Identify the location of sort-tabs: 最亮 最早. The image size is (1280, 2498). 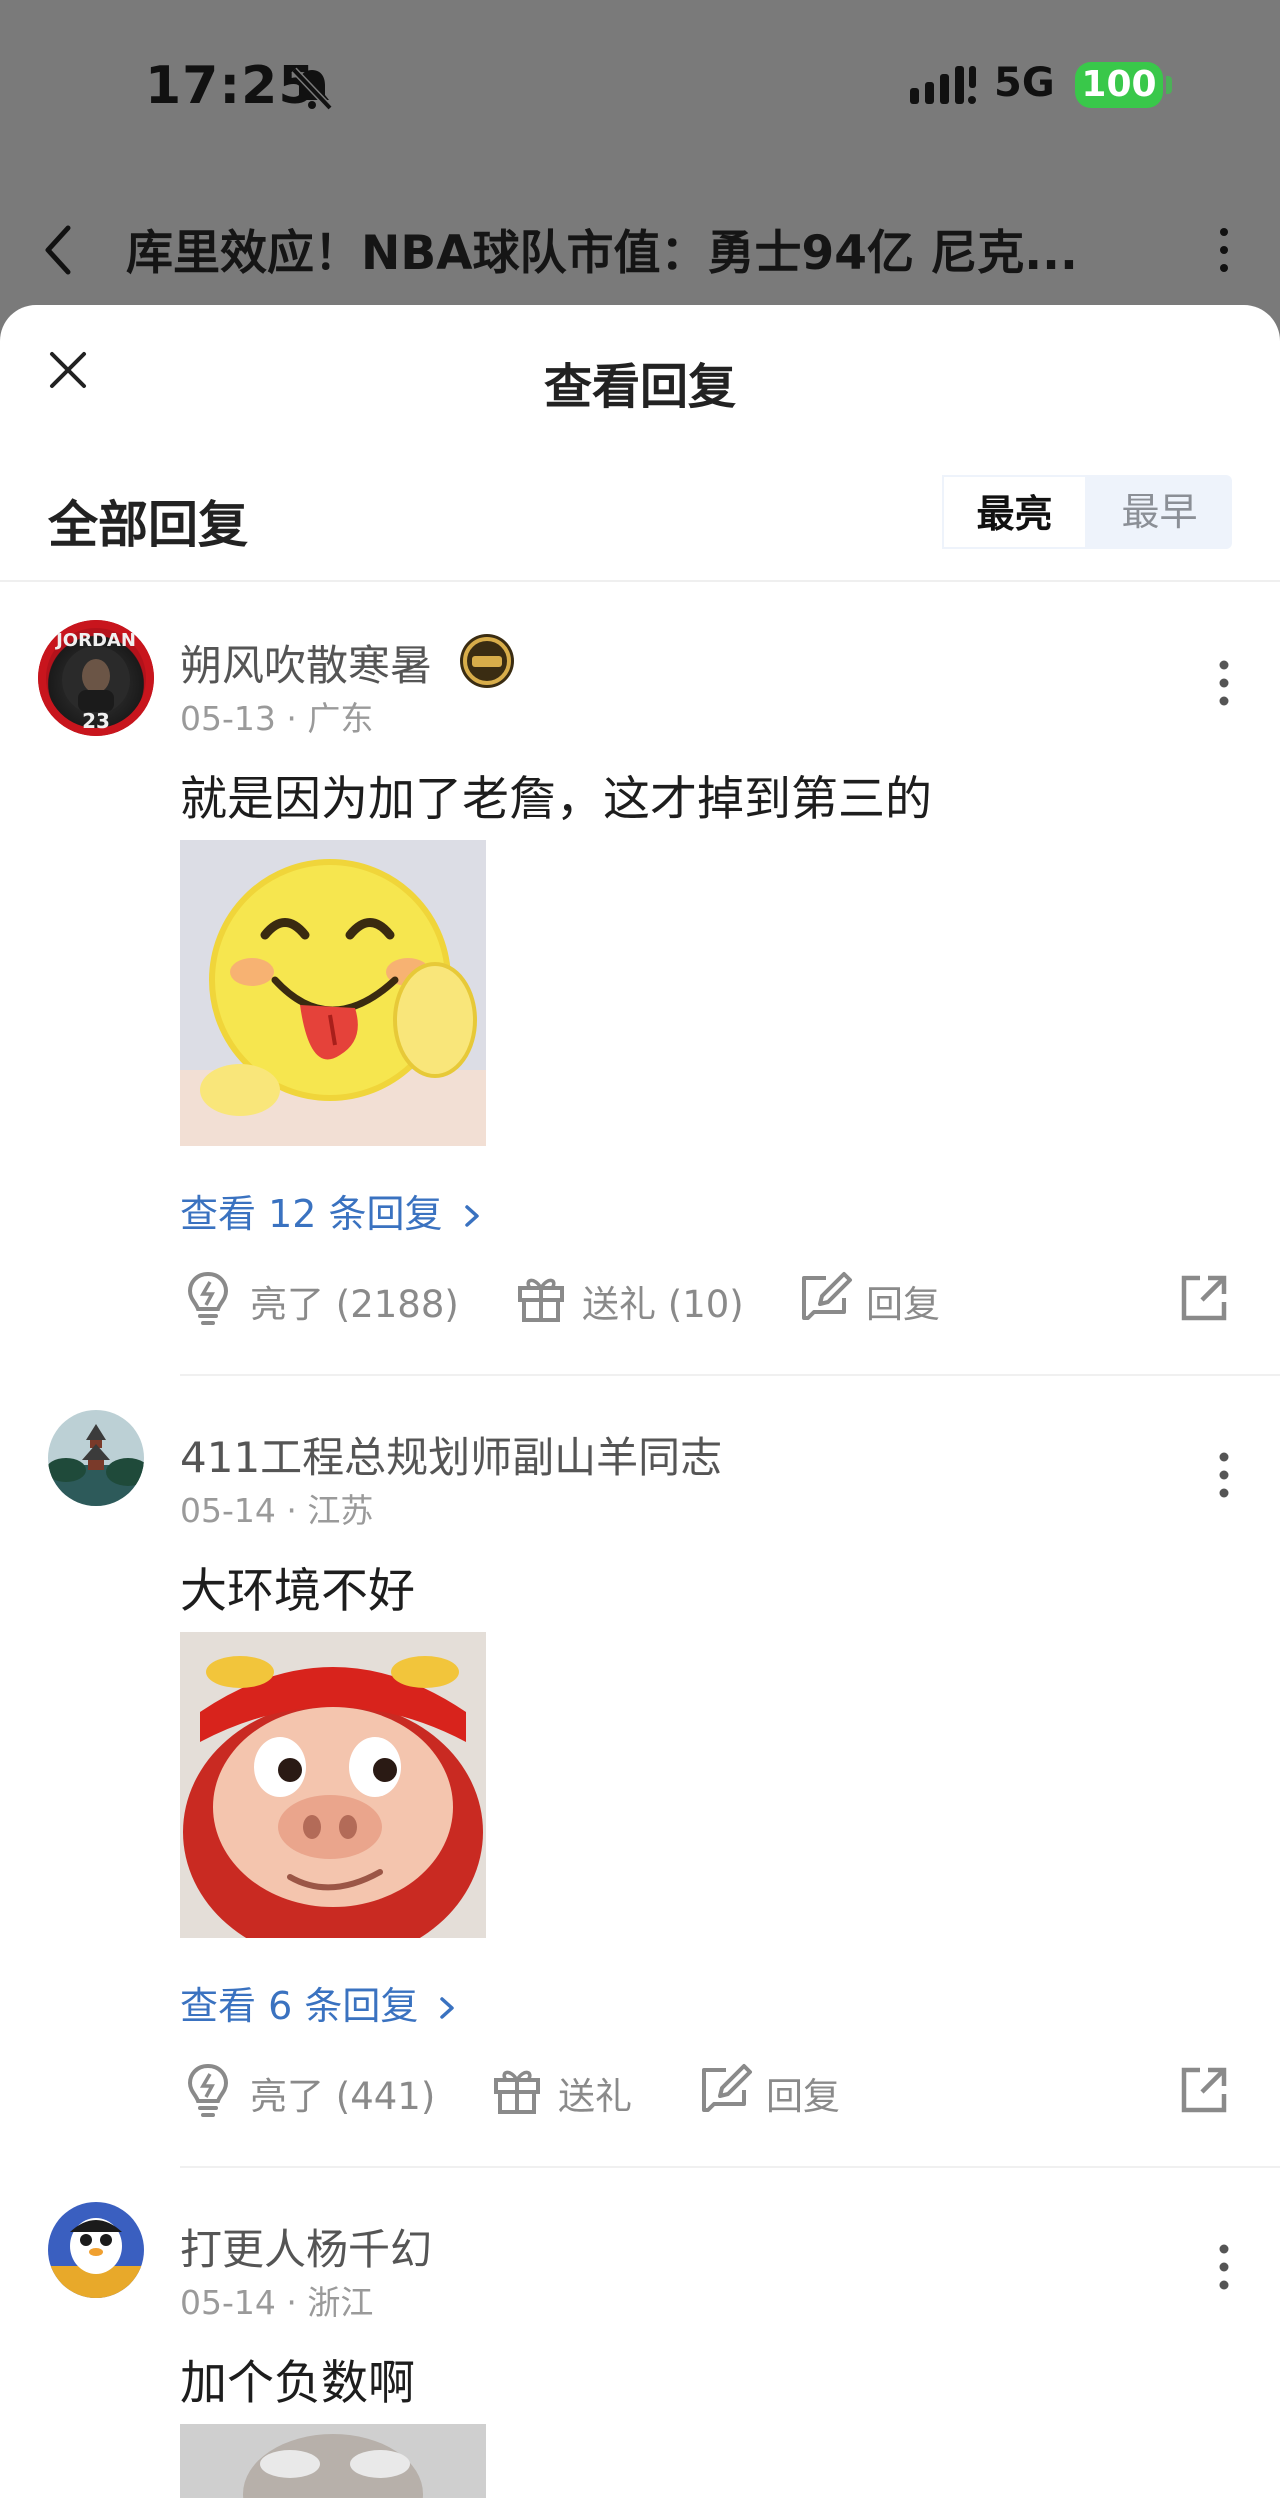
(1087, 512).